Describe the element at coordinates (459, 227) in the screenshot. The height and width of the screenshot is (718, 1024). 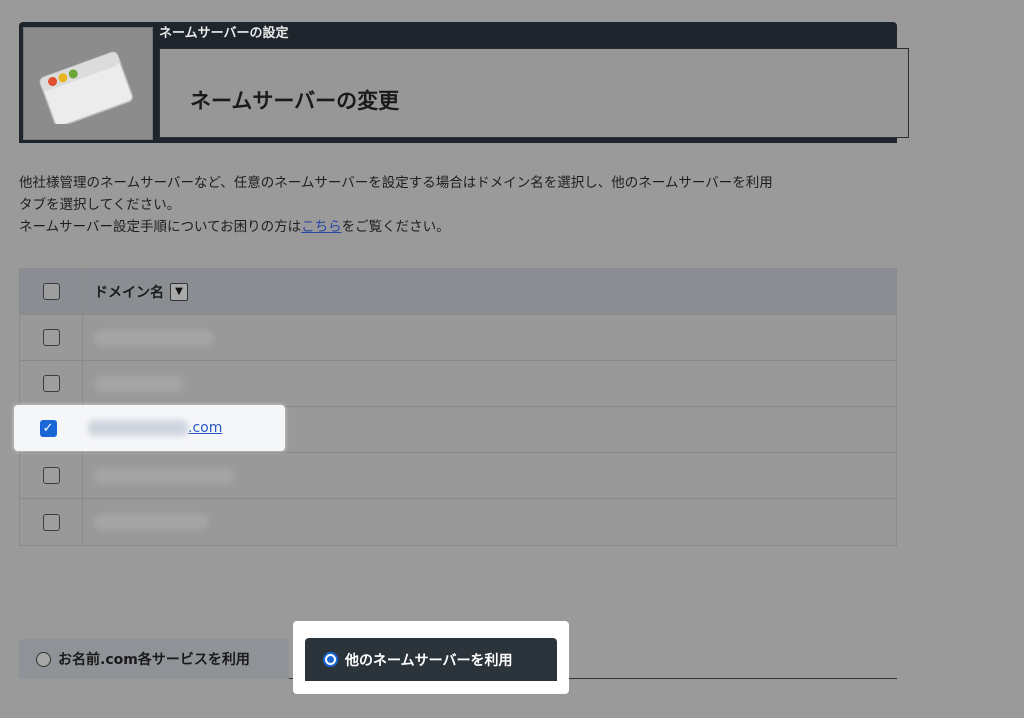
I see `description-line-3: ネームサーバー設定手順についてお困りの方はこちらをご覧ください。` at that location.